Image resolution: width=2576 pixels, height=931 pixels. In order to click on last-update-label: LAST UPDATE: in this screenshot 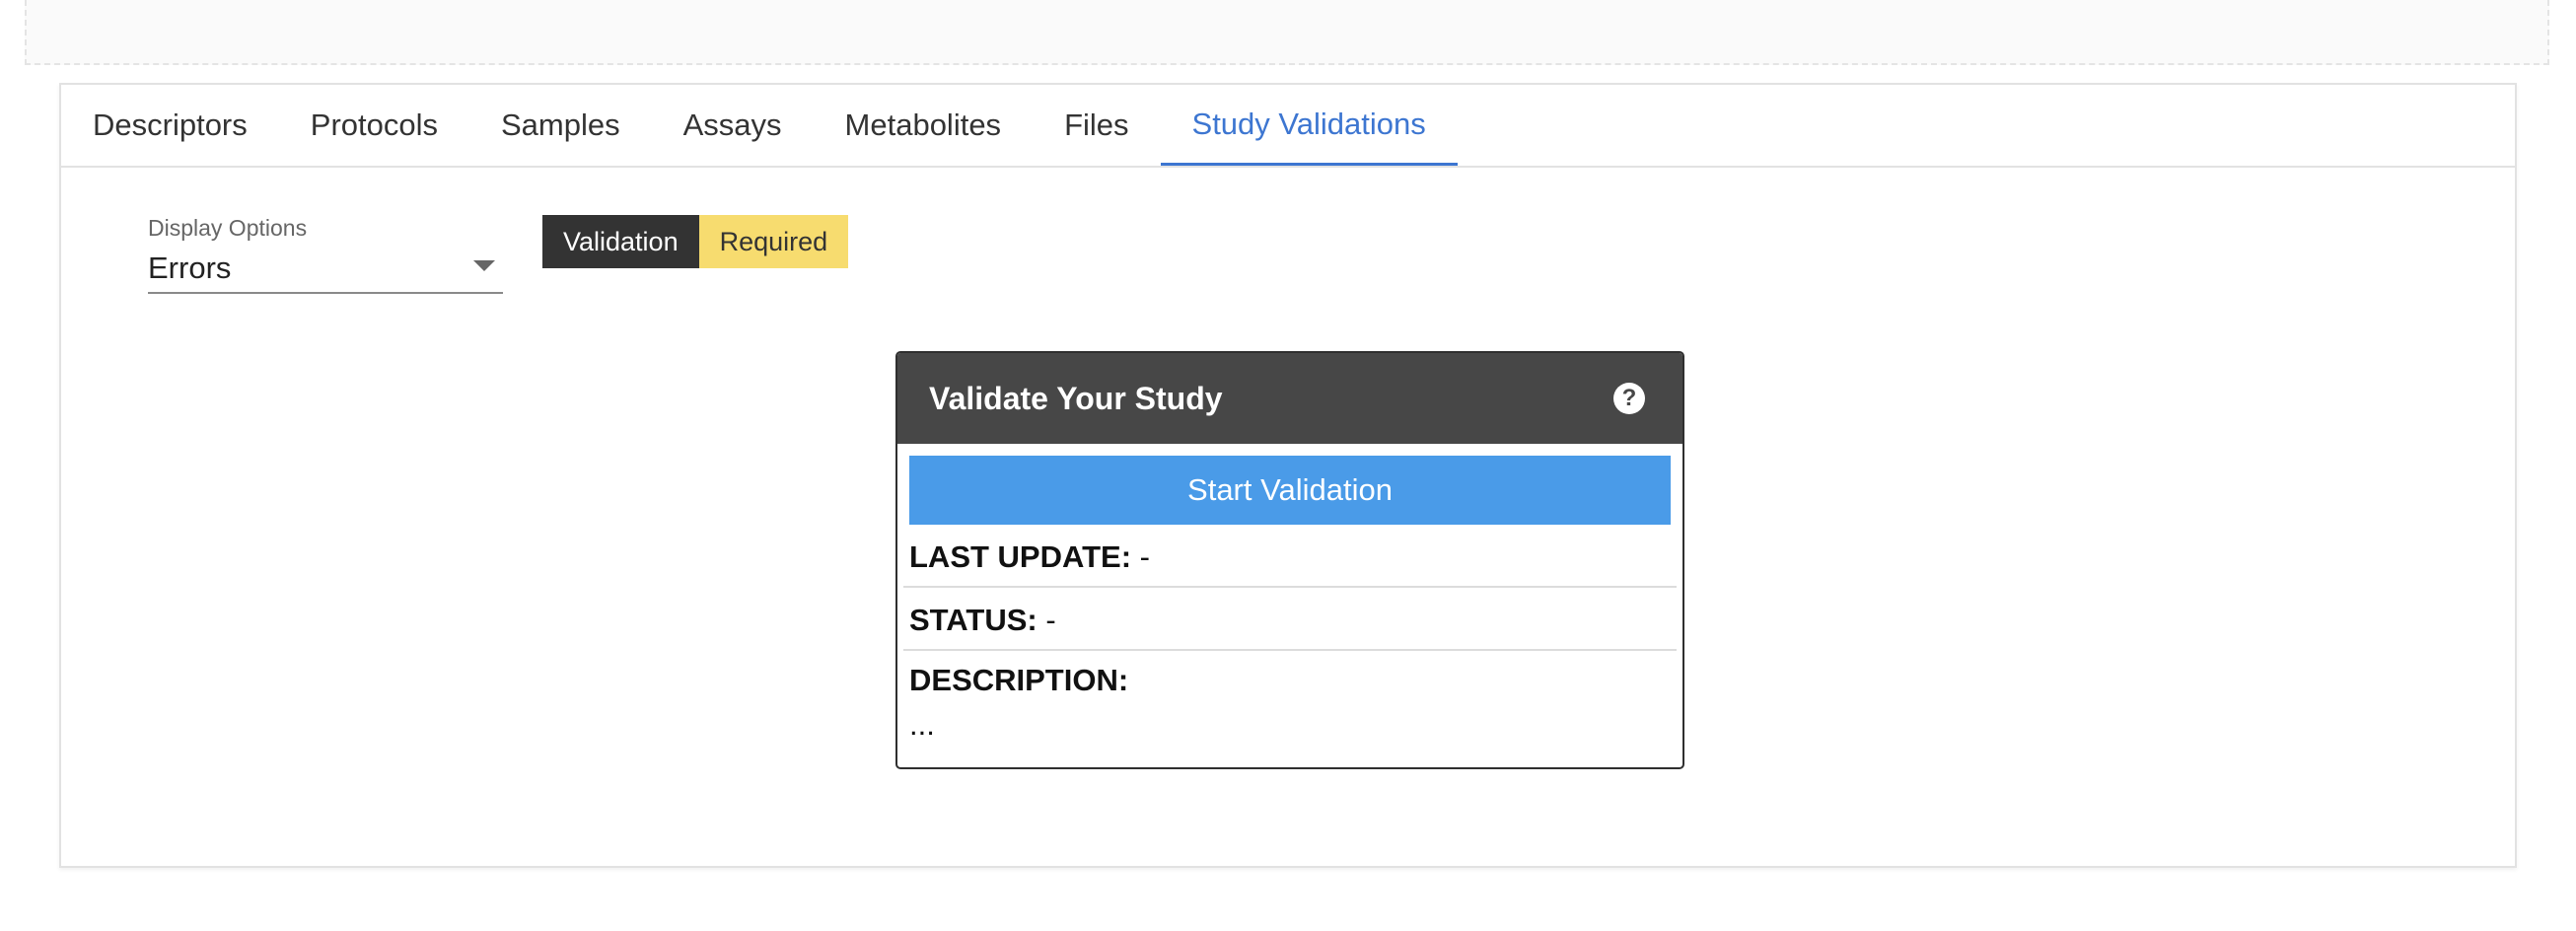, I will do `click(1025, 556)`.